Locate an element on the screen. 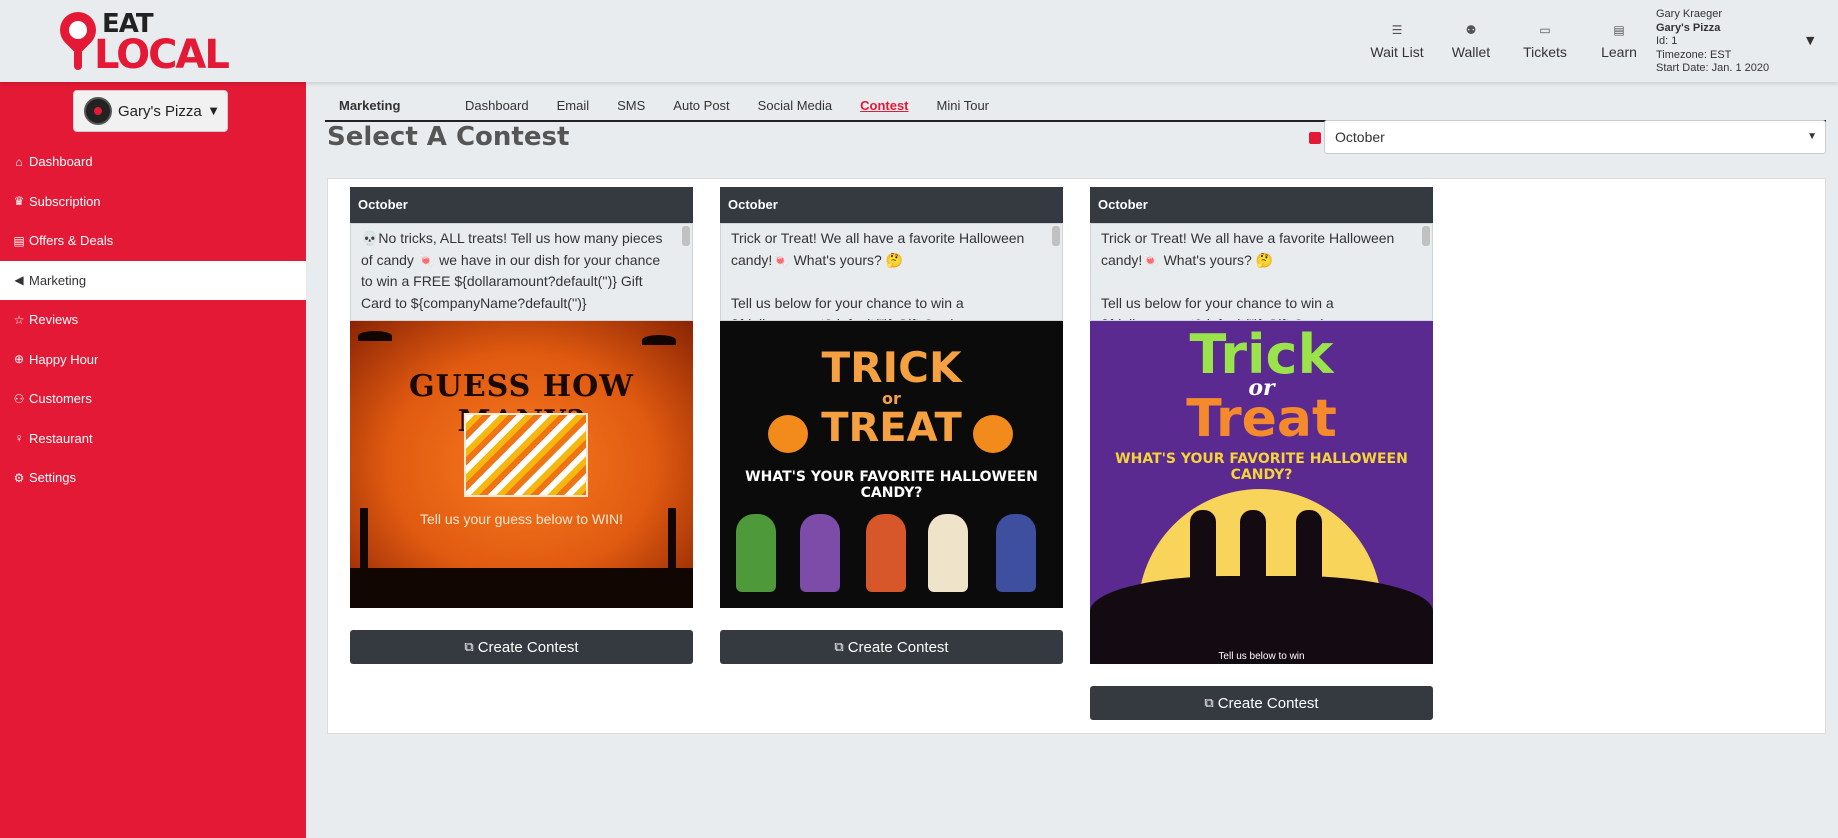 The height and width of the screenshot is (838, 1838). ticket-icon: ▭ is located at coordinates (1545, 30).